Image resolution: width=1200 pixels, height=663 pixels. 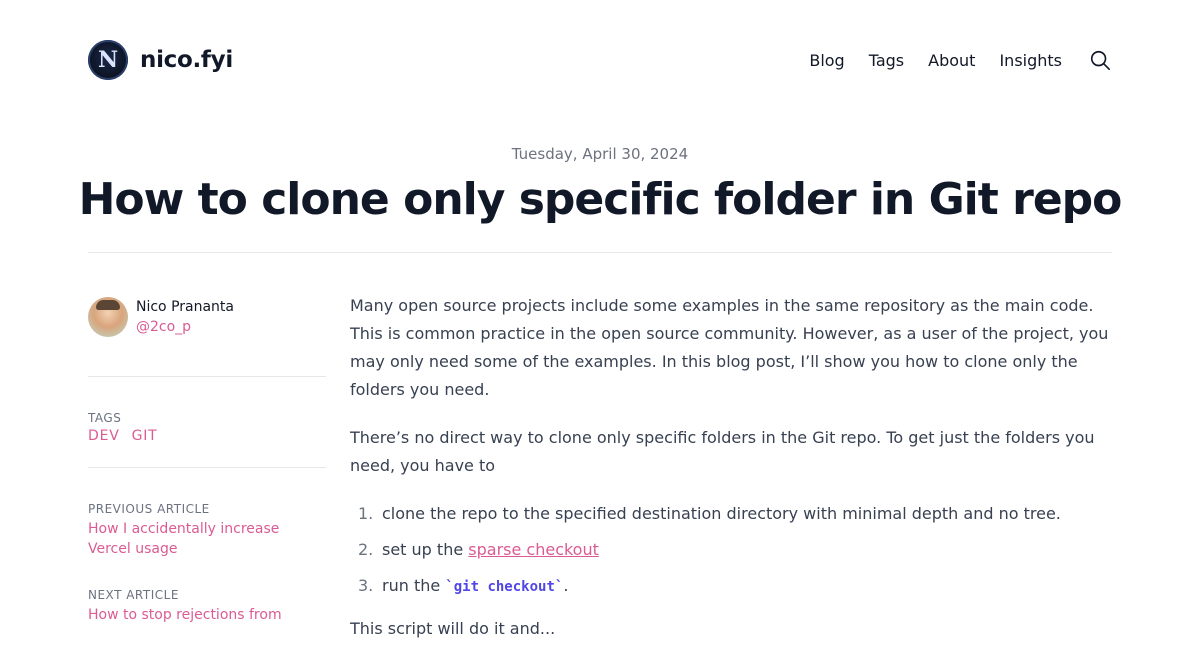 I want to click on author-name: Nico Prananta, so click(x=185, y=307).